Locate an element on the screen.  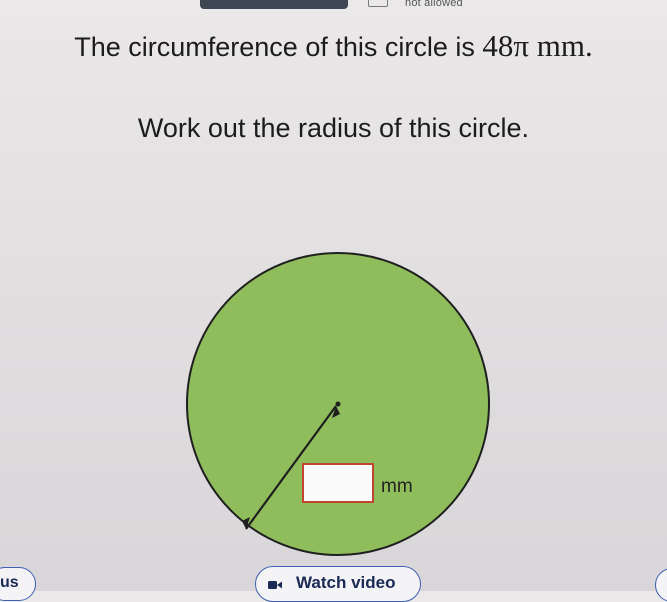
left-partial-button-label: us is located at coordinates (9, 582).